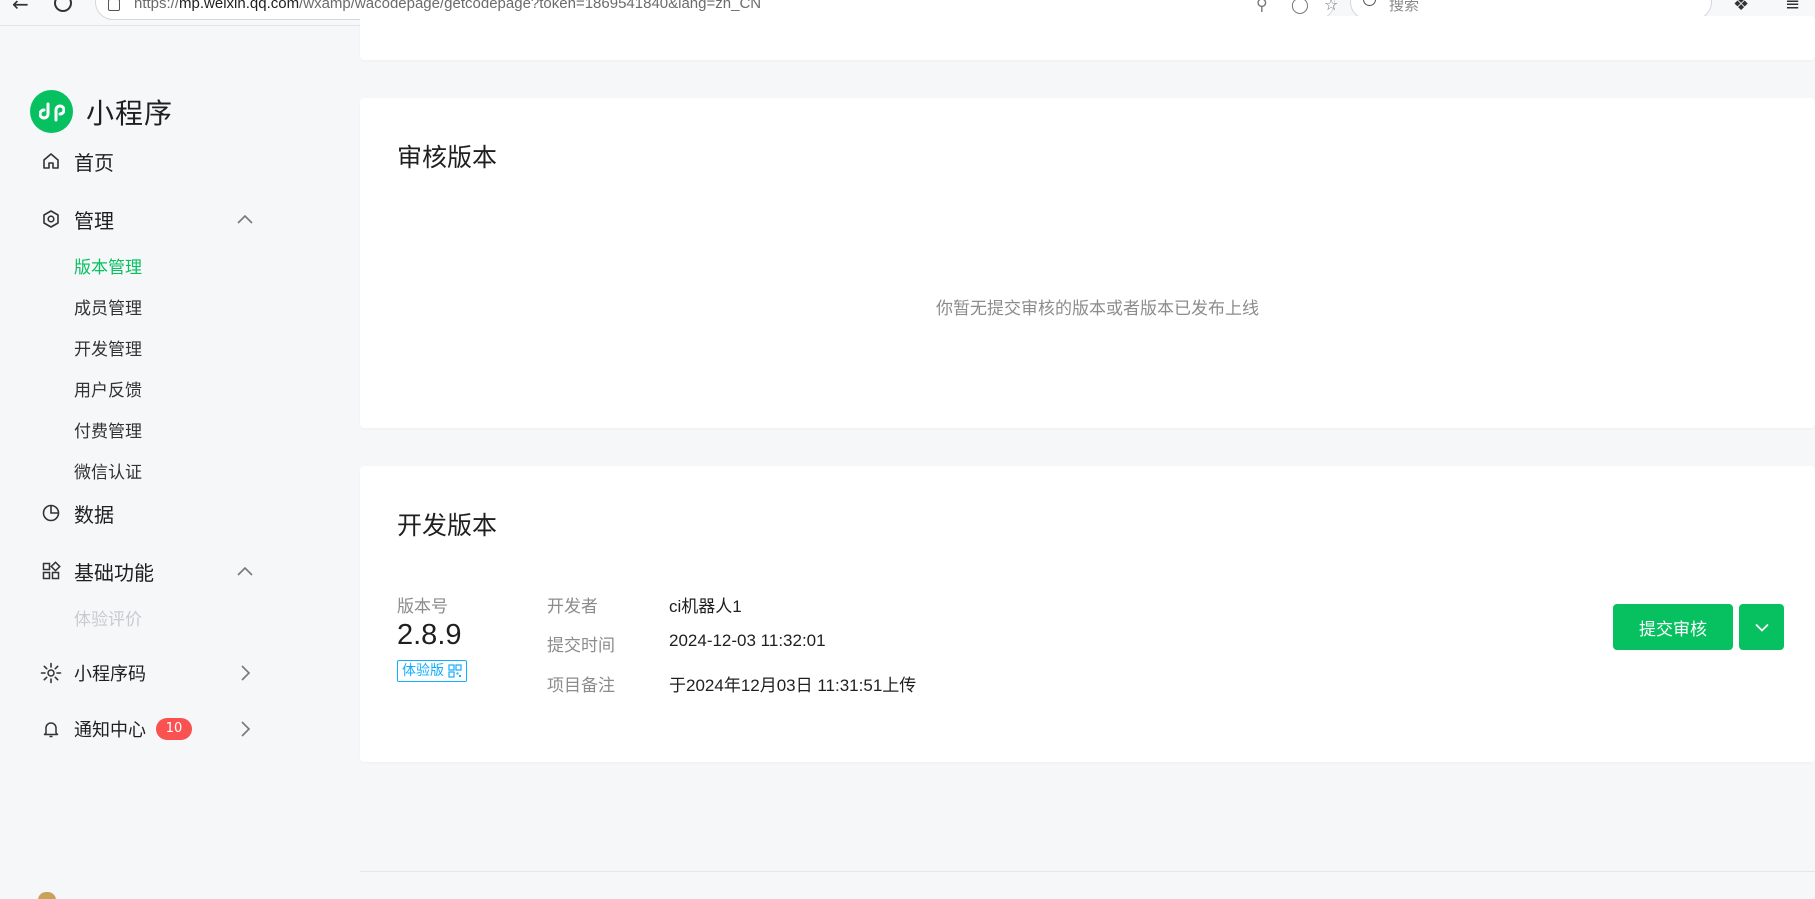  I want to click on submit-time-label: 提交时间, so click(581, 646).